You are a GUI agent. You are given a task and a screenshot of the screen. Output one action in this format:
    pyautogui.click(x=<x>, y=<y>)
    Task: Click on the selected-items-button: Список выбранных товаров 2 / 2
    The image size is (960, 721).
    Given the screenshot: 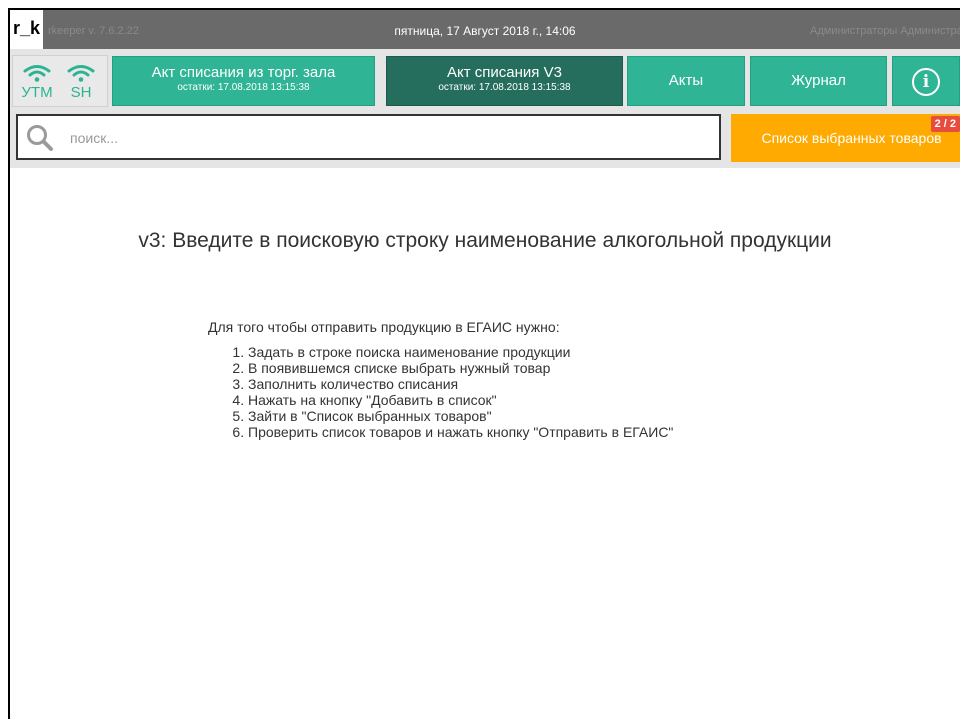 What is the action you would take?
    pyautogui.click(x=845, y=138)
    